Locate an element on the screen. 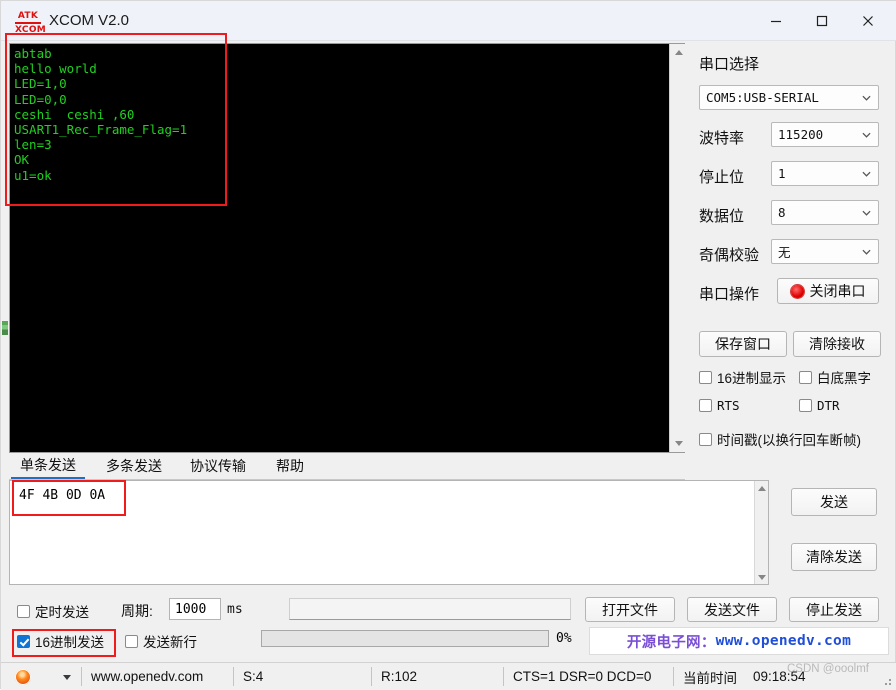  period-unit-label: ms is located at coordinates (235, 609).